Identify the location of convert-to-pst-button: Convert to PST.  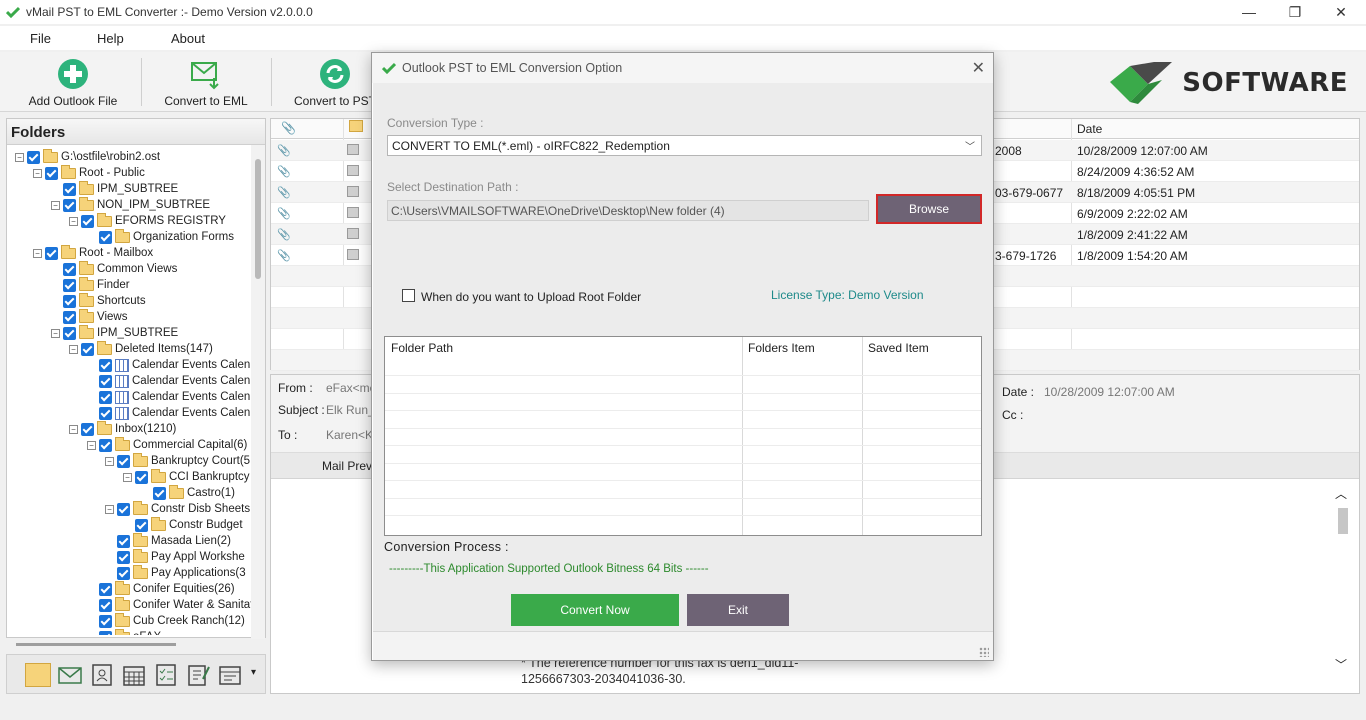
(335, 83).